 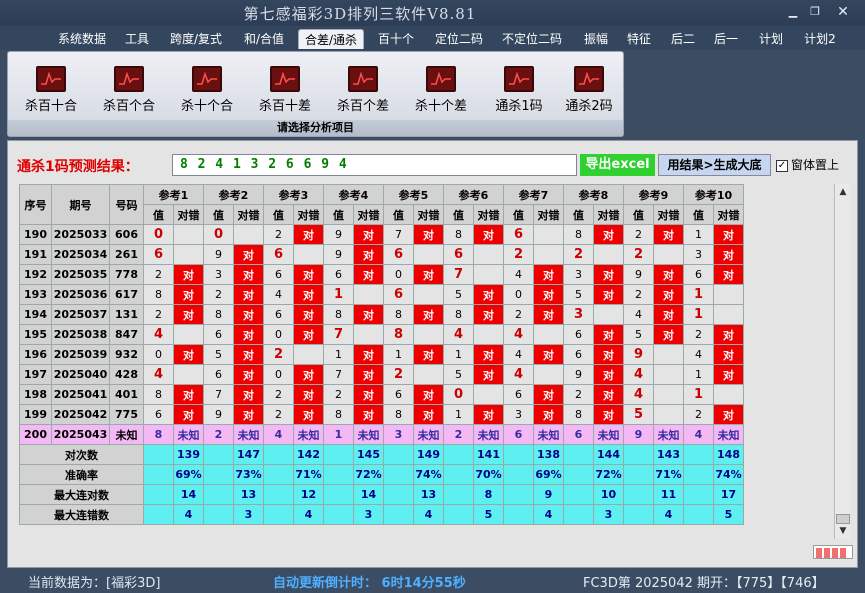 I want to click on table-row: 194 2025037 131 2 对 8 对 6 对 8 对 8 对 8 对 2 对 3 4 对 1, so click(x=381, y=314).